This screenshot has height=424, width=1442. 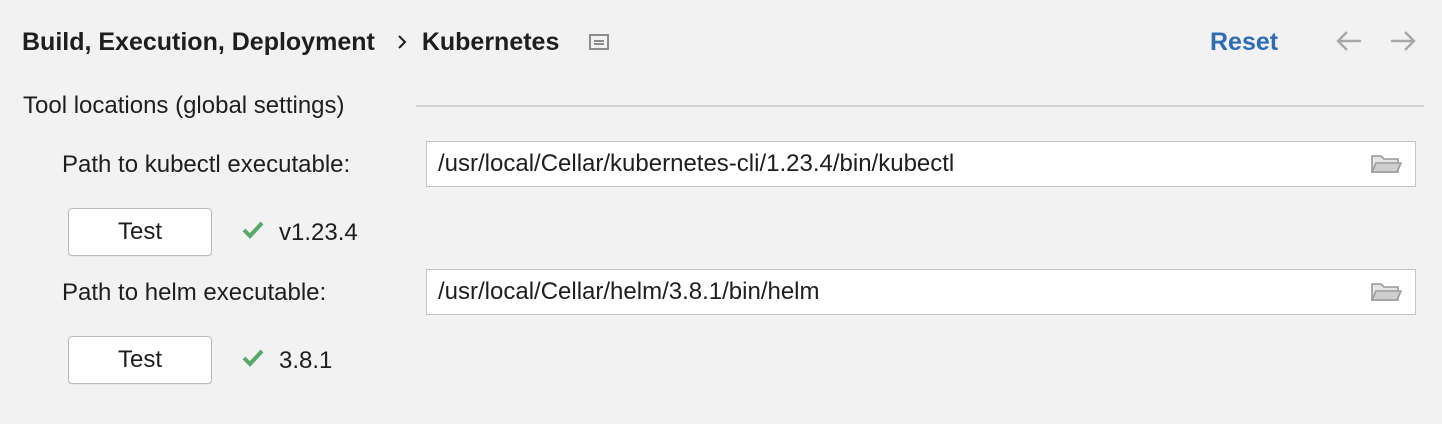 I want to click on group-divider, so click(x=920, y=106).